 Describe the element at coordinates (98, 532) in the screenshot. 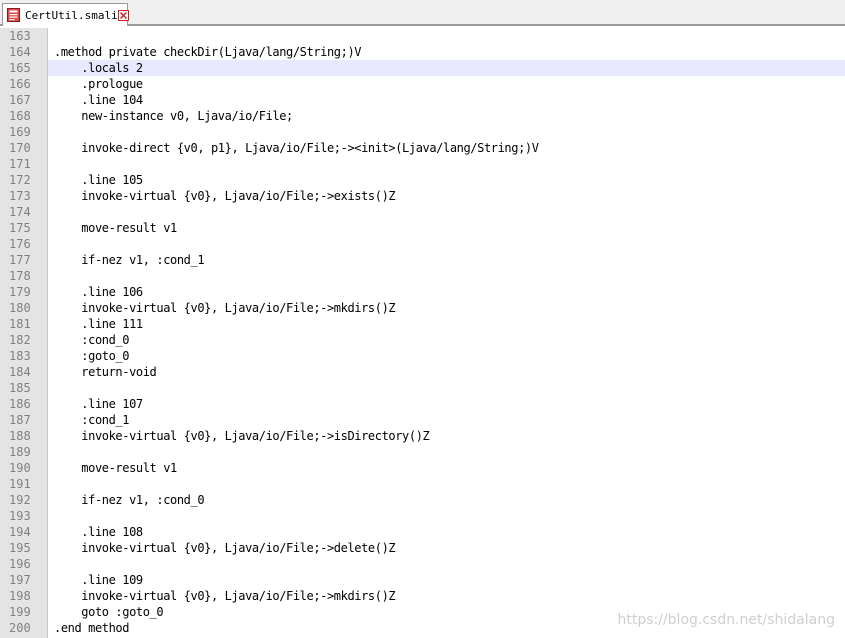

I see `line-text: .line 108` at that location.